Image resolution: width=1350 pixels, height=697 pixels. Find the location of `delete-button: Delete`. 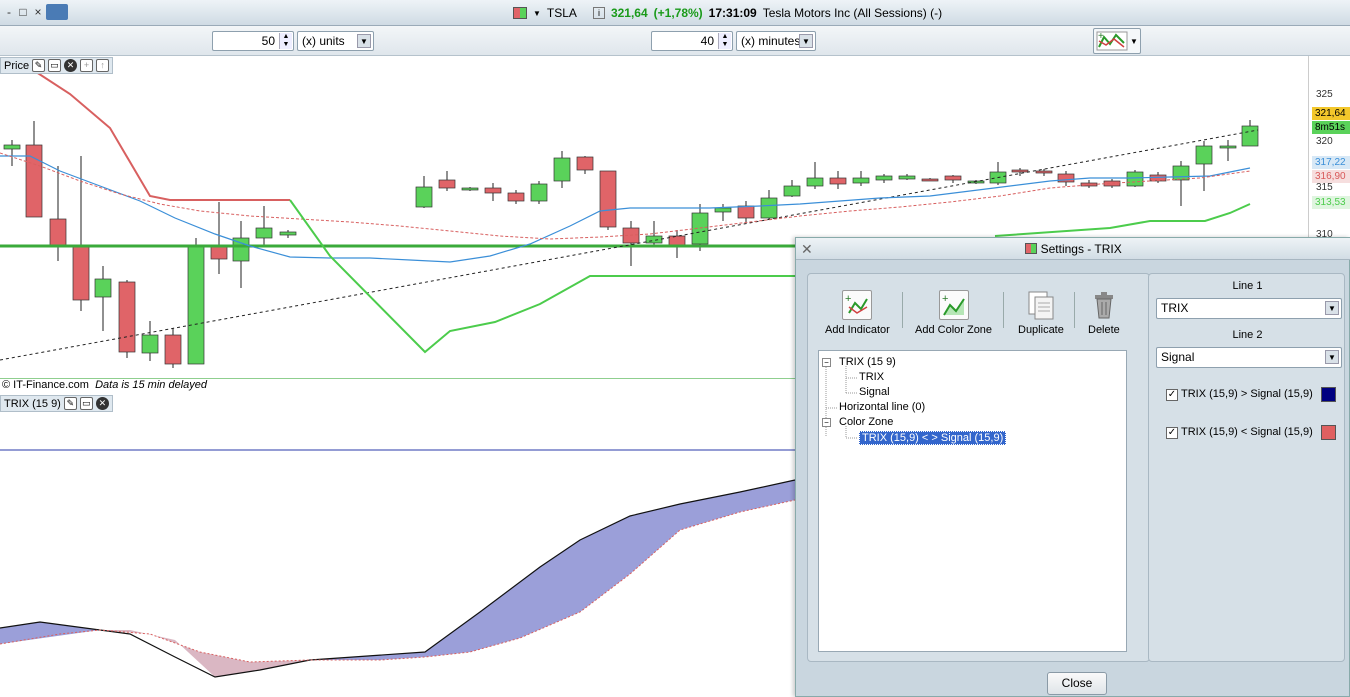

delete-button: Delete is located at coordinates (1104, 313).